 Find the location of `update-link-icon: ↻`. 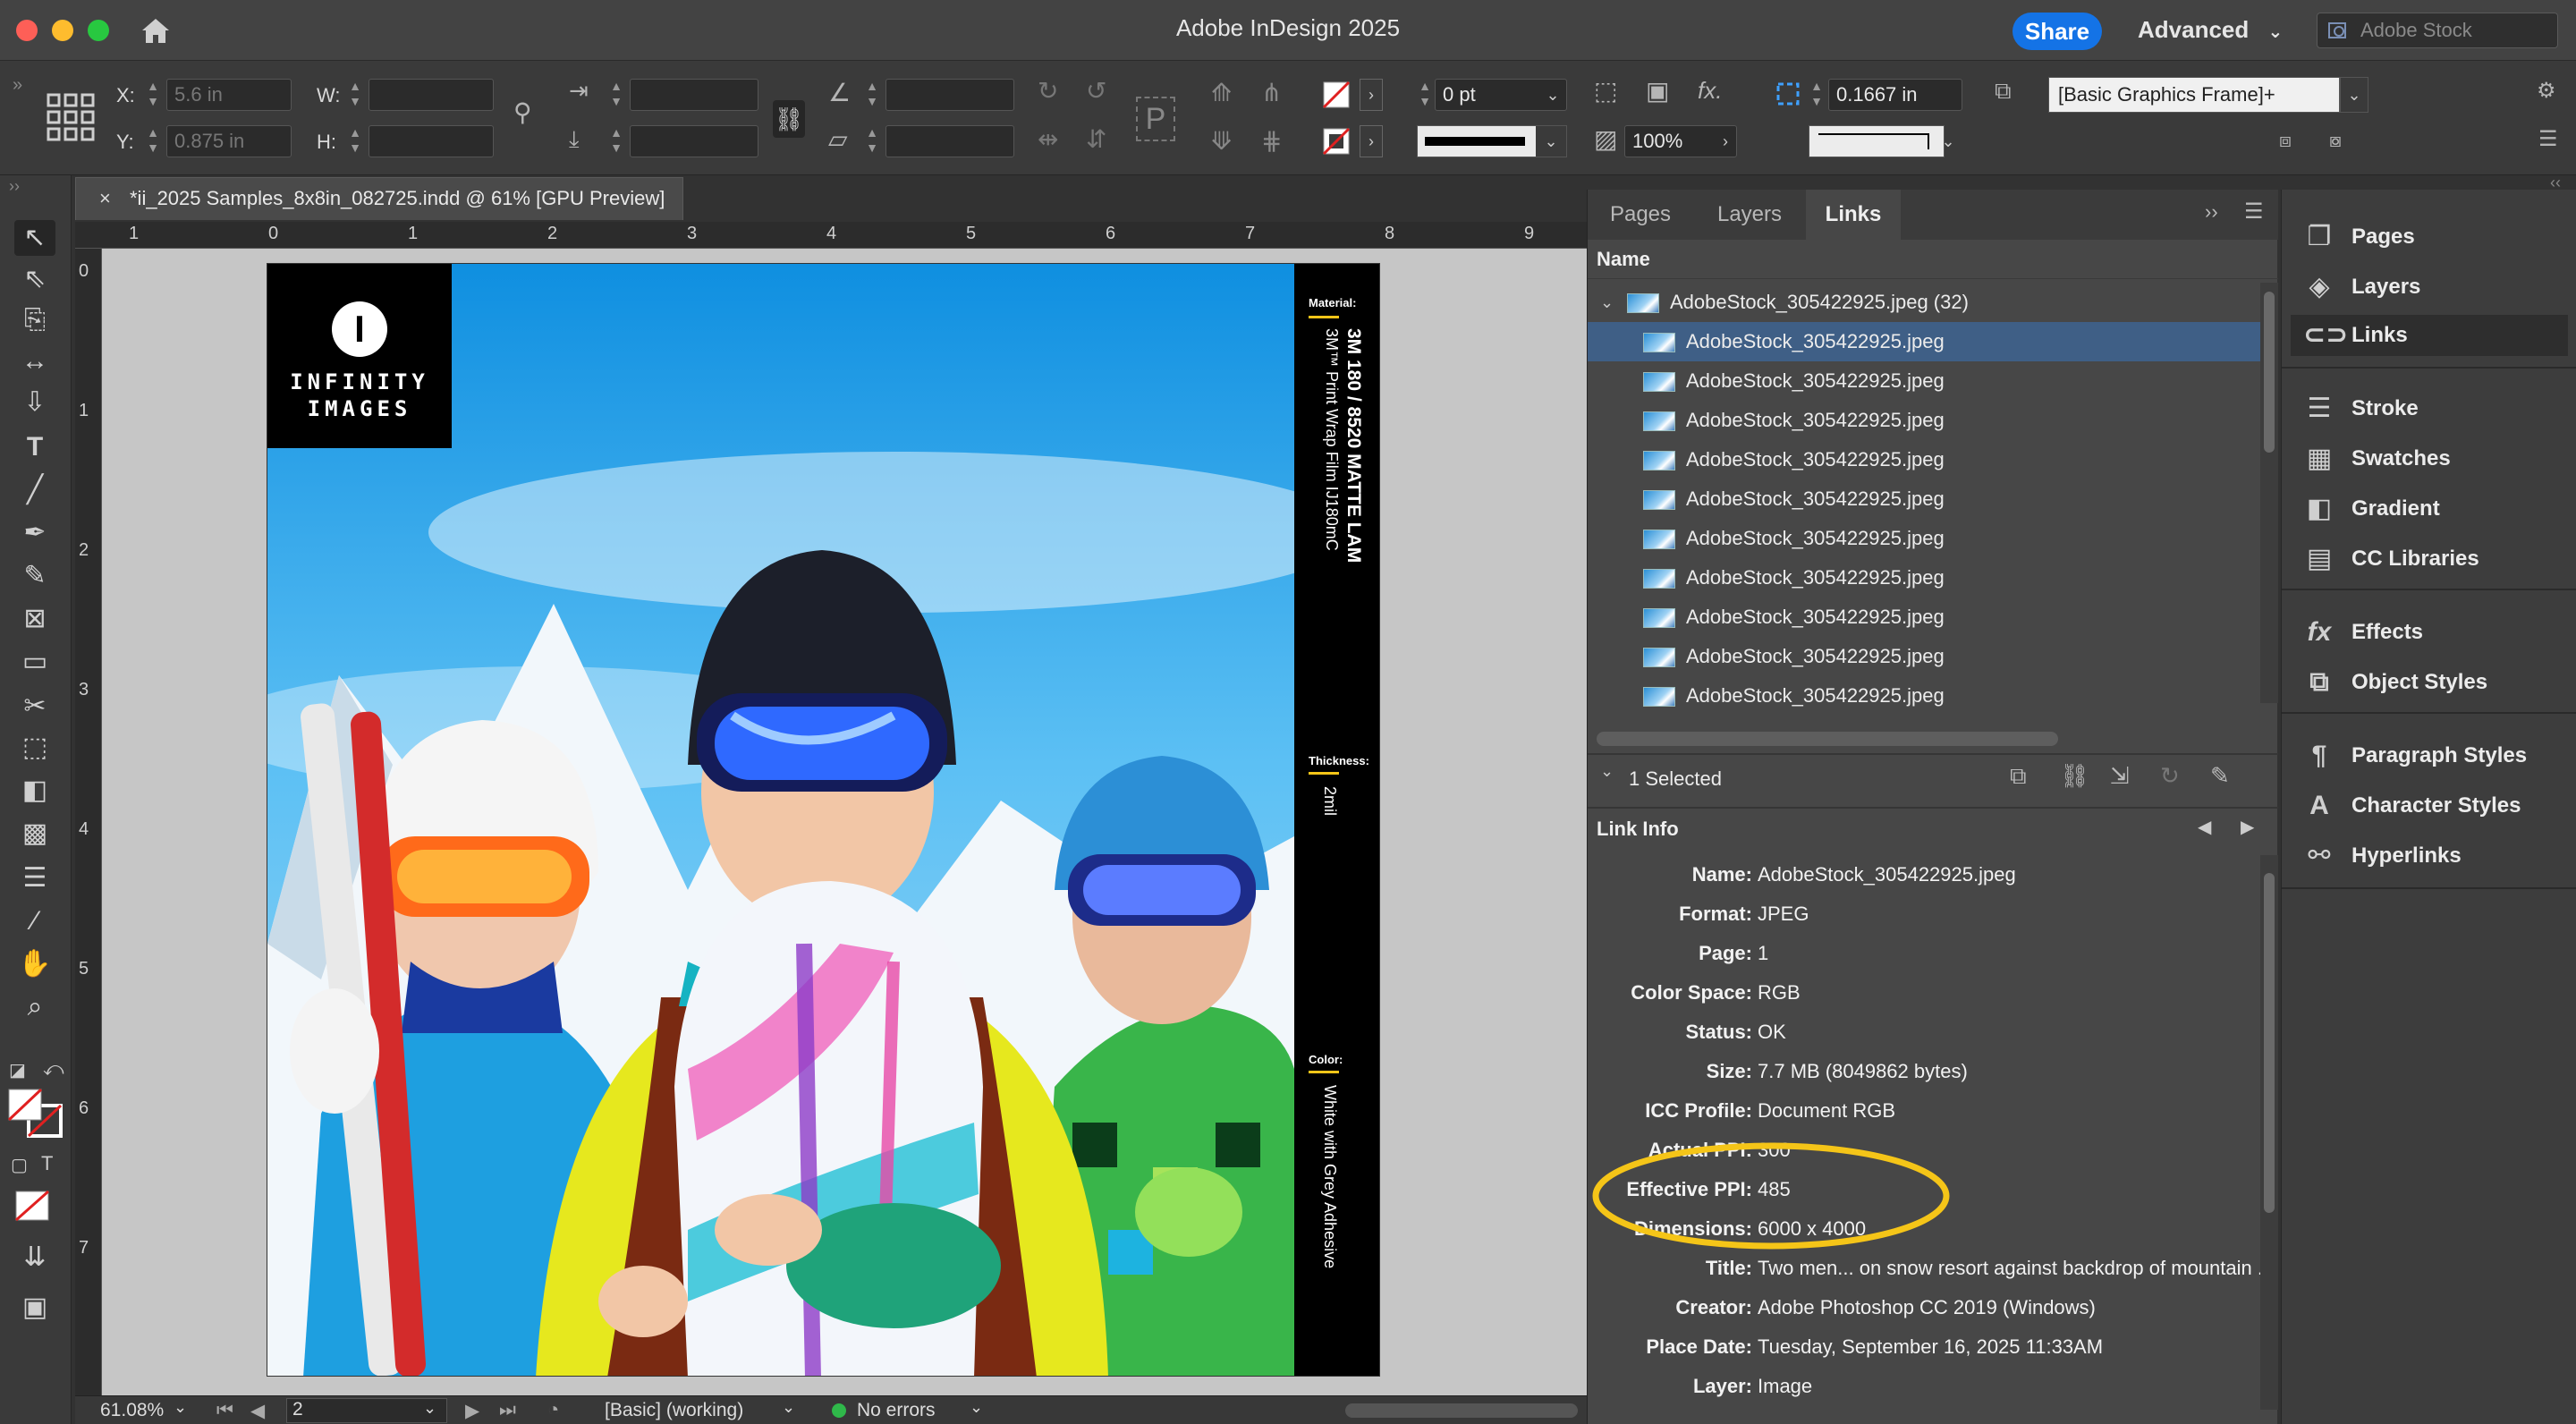

update-link-icon: ↻ is located at coordinates (2170, 776).